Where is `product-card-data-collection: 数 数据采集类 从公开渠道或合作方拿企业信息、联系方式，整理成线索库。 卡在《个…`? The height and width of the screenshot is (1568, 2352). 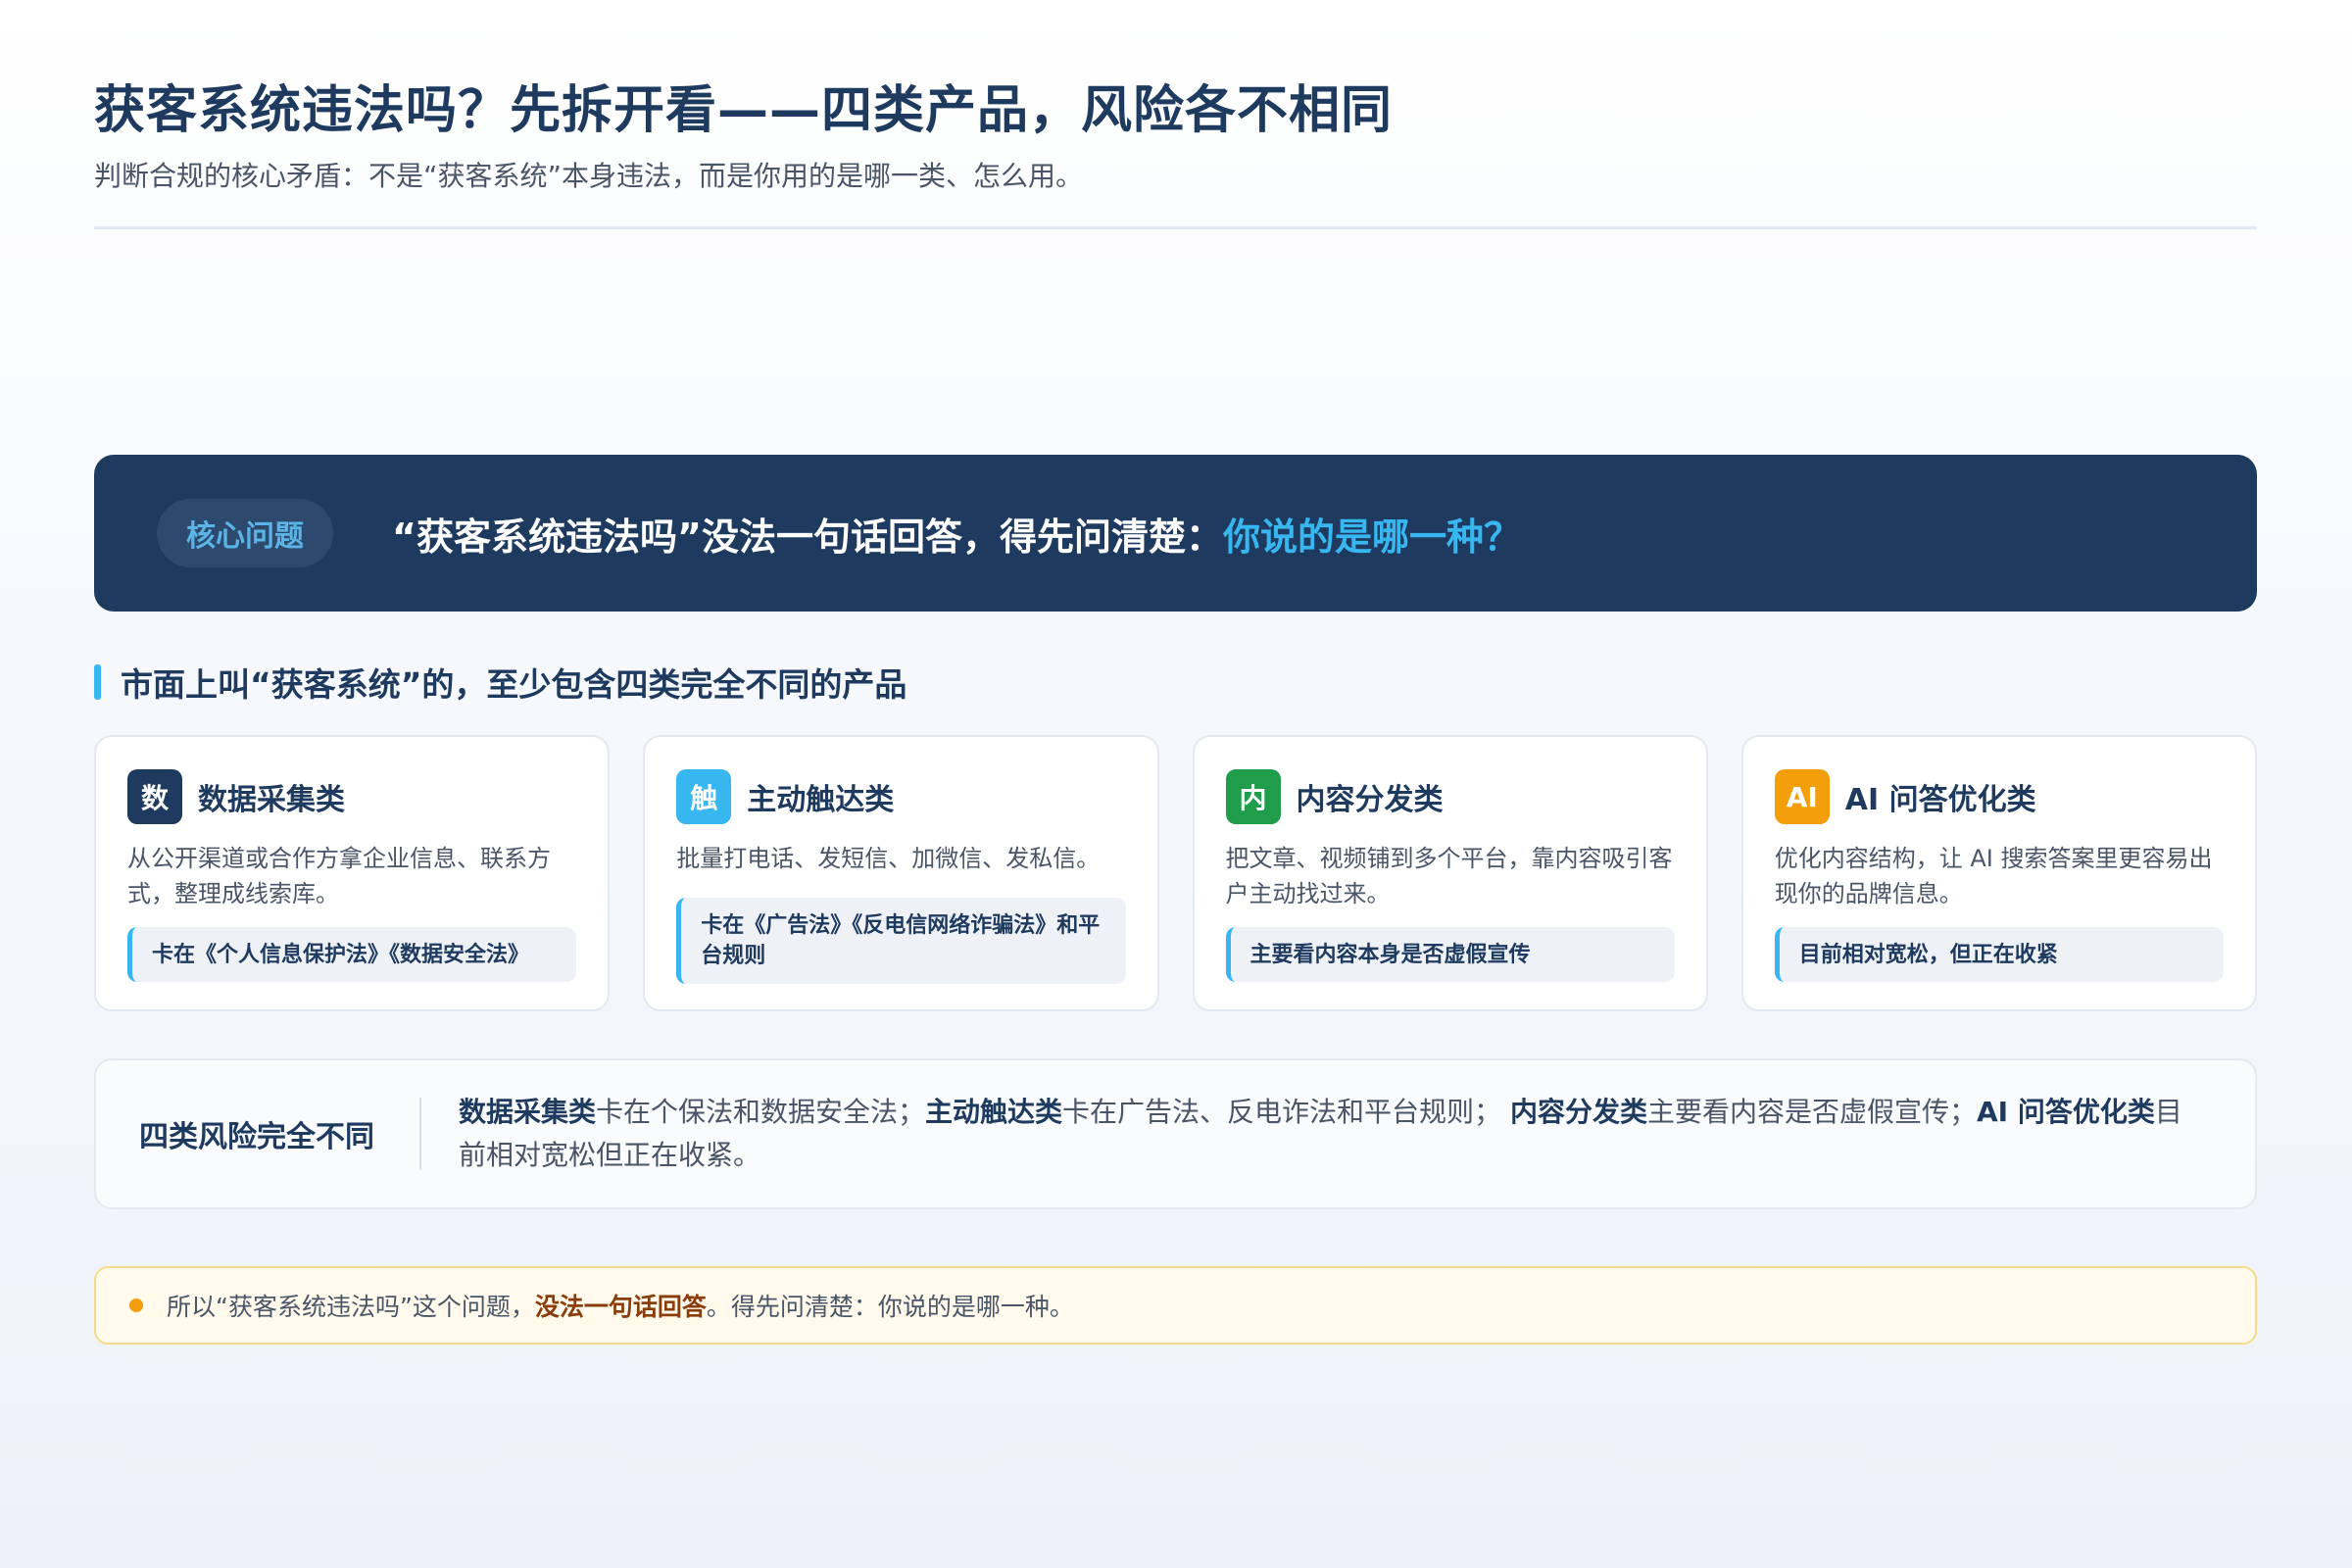
product-card-data-collection: 数 数据采集类 从公开渠道或合作方拿企业信息、联系方式，整理成线索库。 卡在《个… is located at coordinates (352, 873).